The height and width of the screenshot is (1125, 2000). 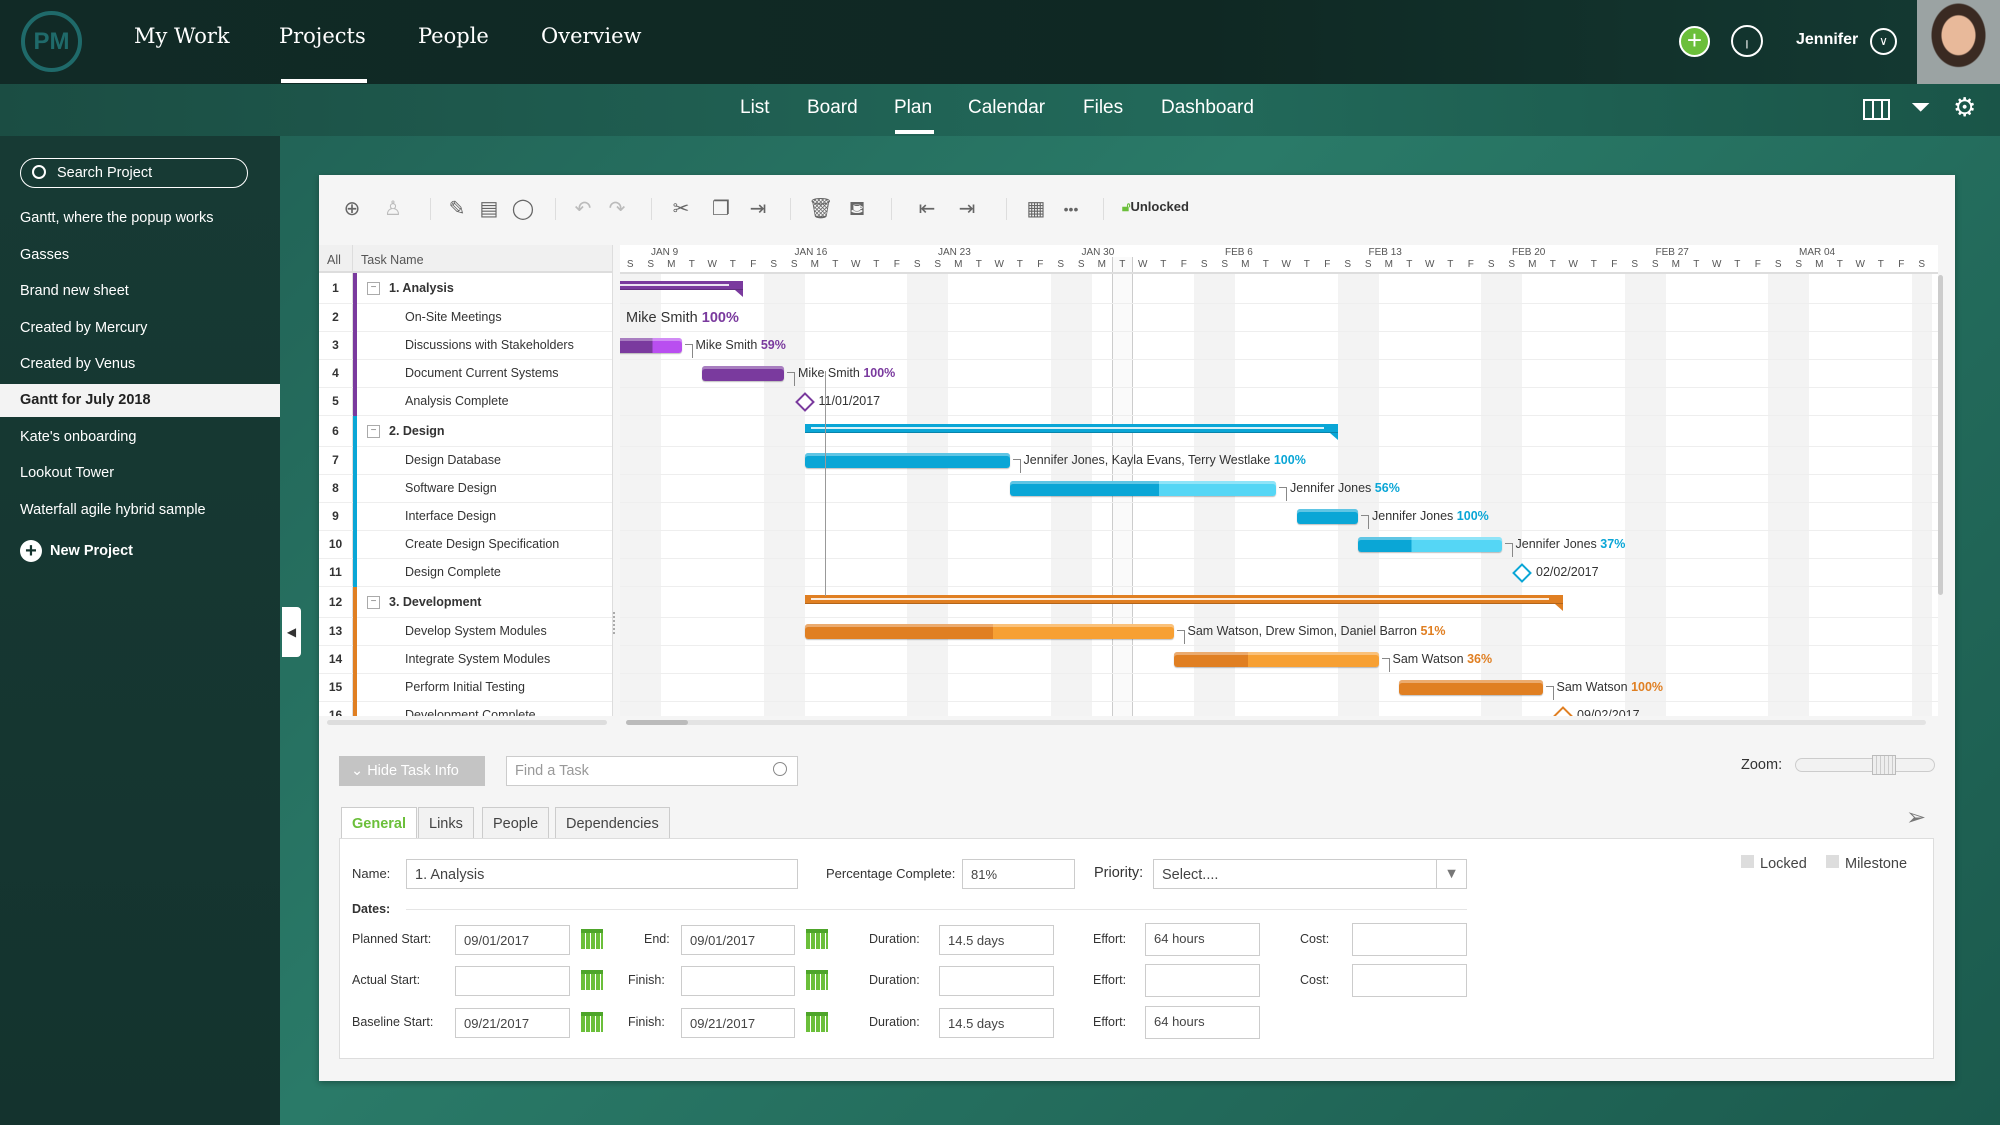 I want to click on priority-select: Select.... ▼, so click(x=1310, y=874).